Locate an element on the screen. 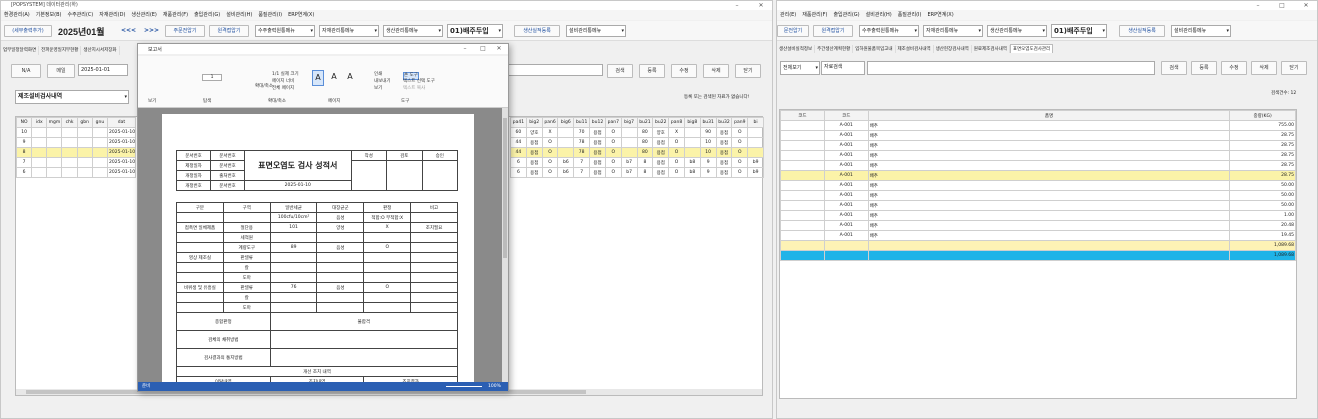 Image resolution: width=1318 pixels, height=419 pixels. col-header: big7 is located at coordinates (629, 122).